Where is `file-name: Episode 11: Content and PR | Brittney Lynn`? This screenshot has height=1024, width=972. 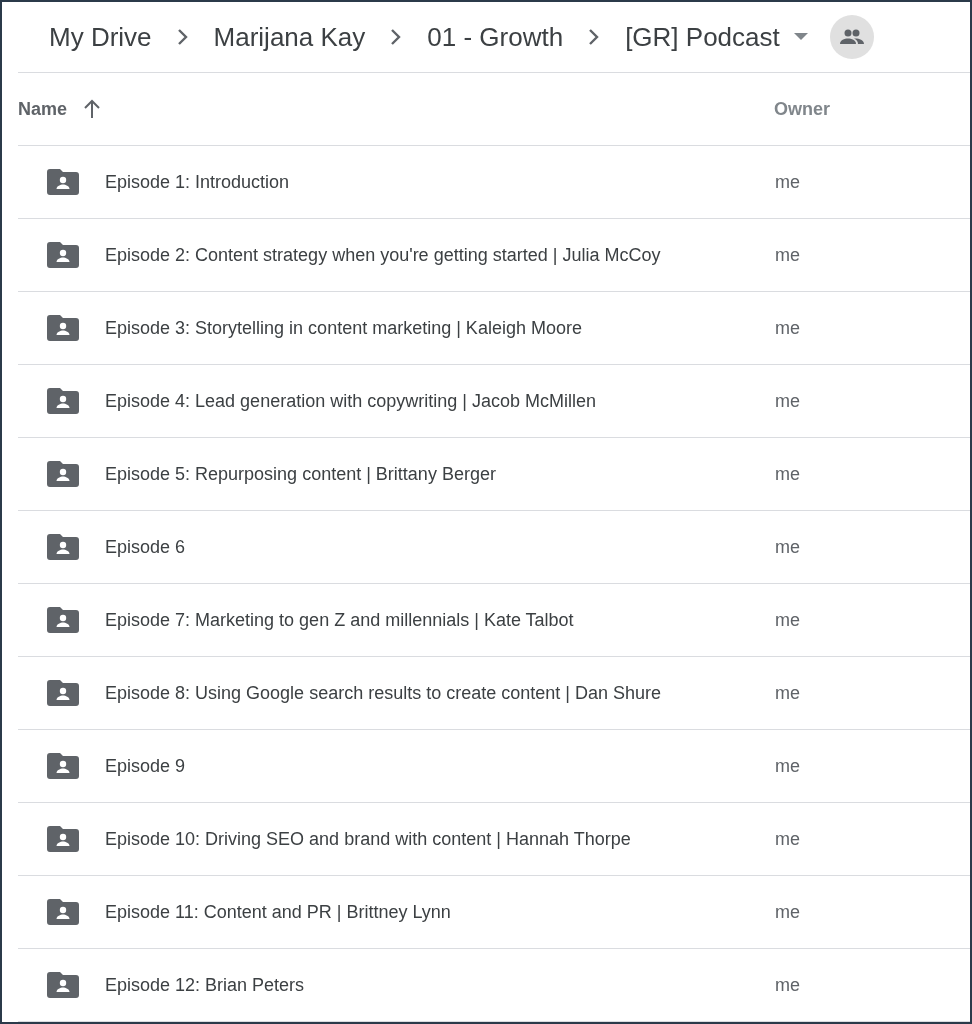 file-name: Episode 11: Content and PR | Brittney Lynn is located at coordinates (278, 912).